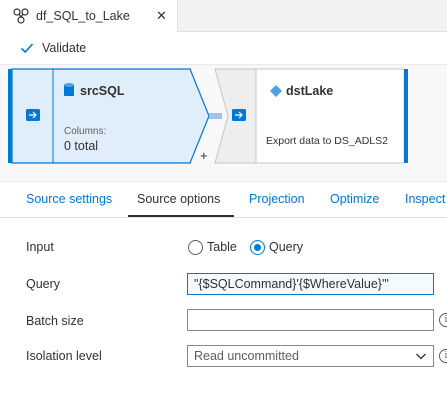 The height and width of the screenshot is (407, 447). I want to click on query-input: "{$SQLCommand}'{$WhereValue}'", so click(310, 284).